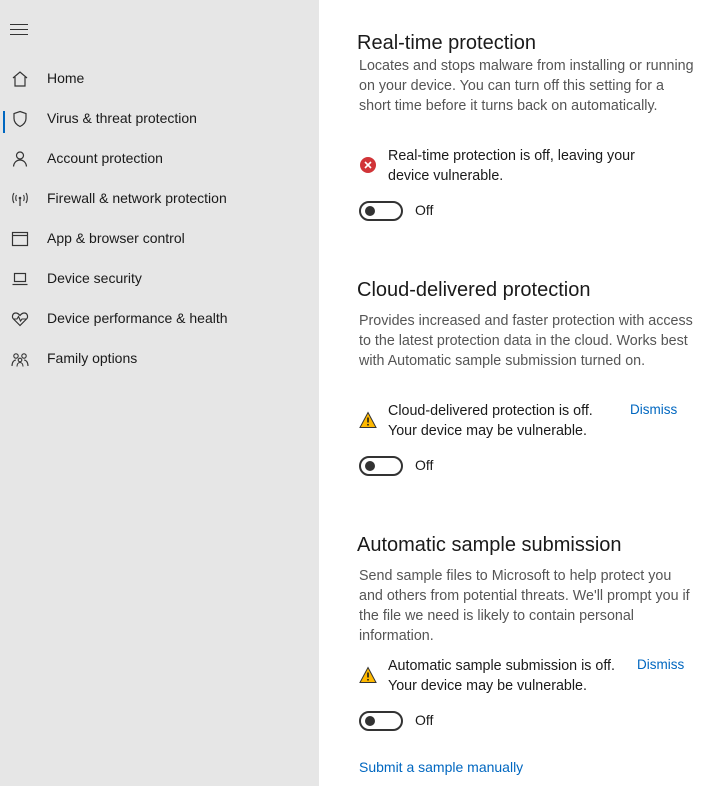 Image resolution: width=716 pixels, height=786 pixels. Describe the element at coordinates (474, 290) in the screenshot. I see `cloud-protection-title: Cloud-delivered protection` at that location.